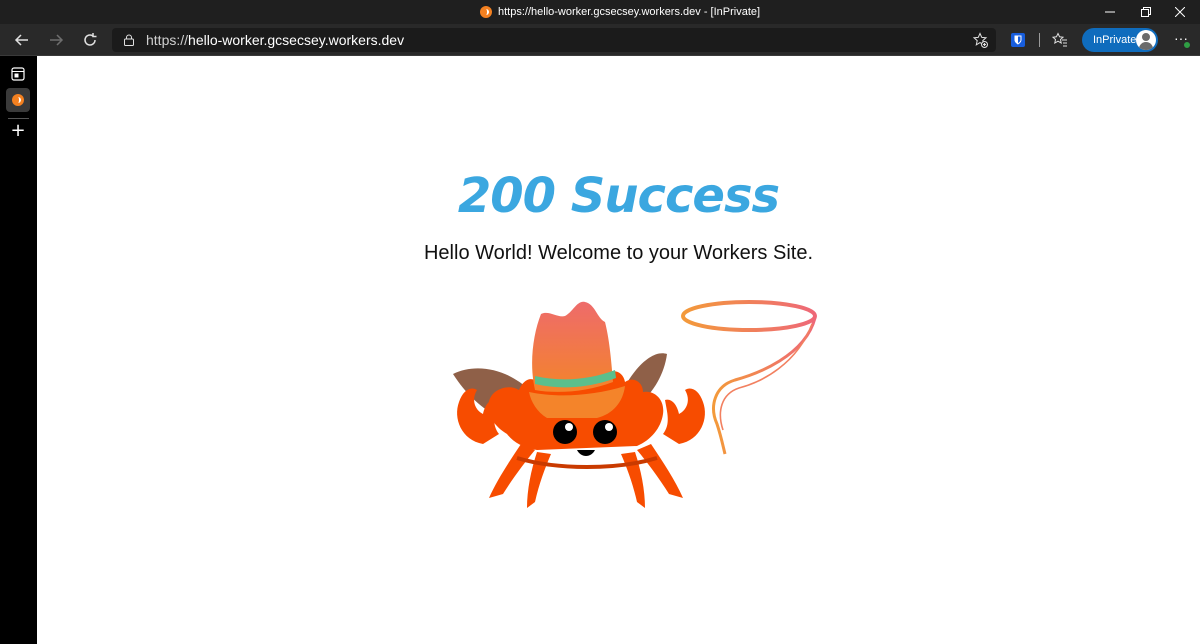 Image resolution: width=1200 pixels, height=644 pixels. What do you see at coordinates (1115, 40) in the screenshot?
I see `inprivate-label: InPrivate` at bounding box center [1115, 40].